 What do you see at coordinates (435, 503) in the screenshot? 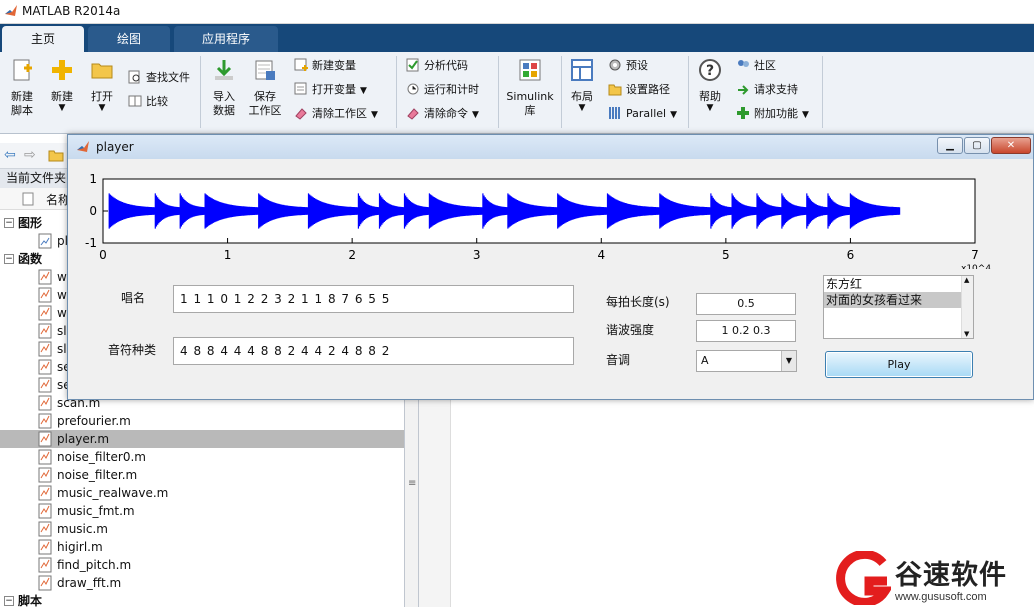
I see `editor-panel-edge` at bounding box center [435, 503].